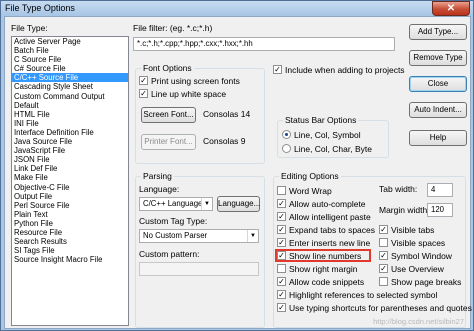 The image size is (474, 331). I want to click on editing-checkbox: ✓ Allow intelligent paste, so click(324, 217).